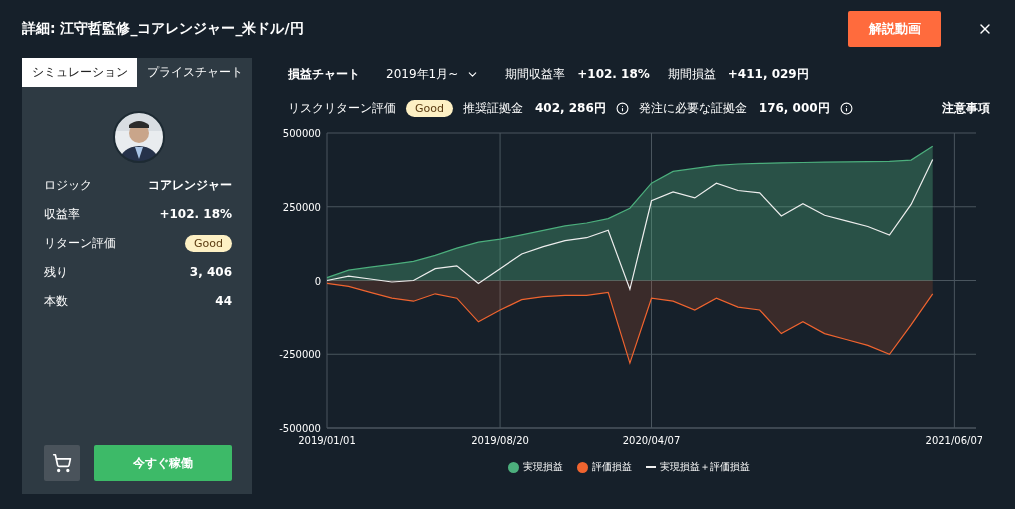  What do you see at coordinates (300, 355) in the screenshot?
I see `y-tick-label: -250000` at bounding box center [300, 355].